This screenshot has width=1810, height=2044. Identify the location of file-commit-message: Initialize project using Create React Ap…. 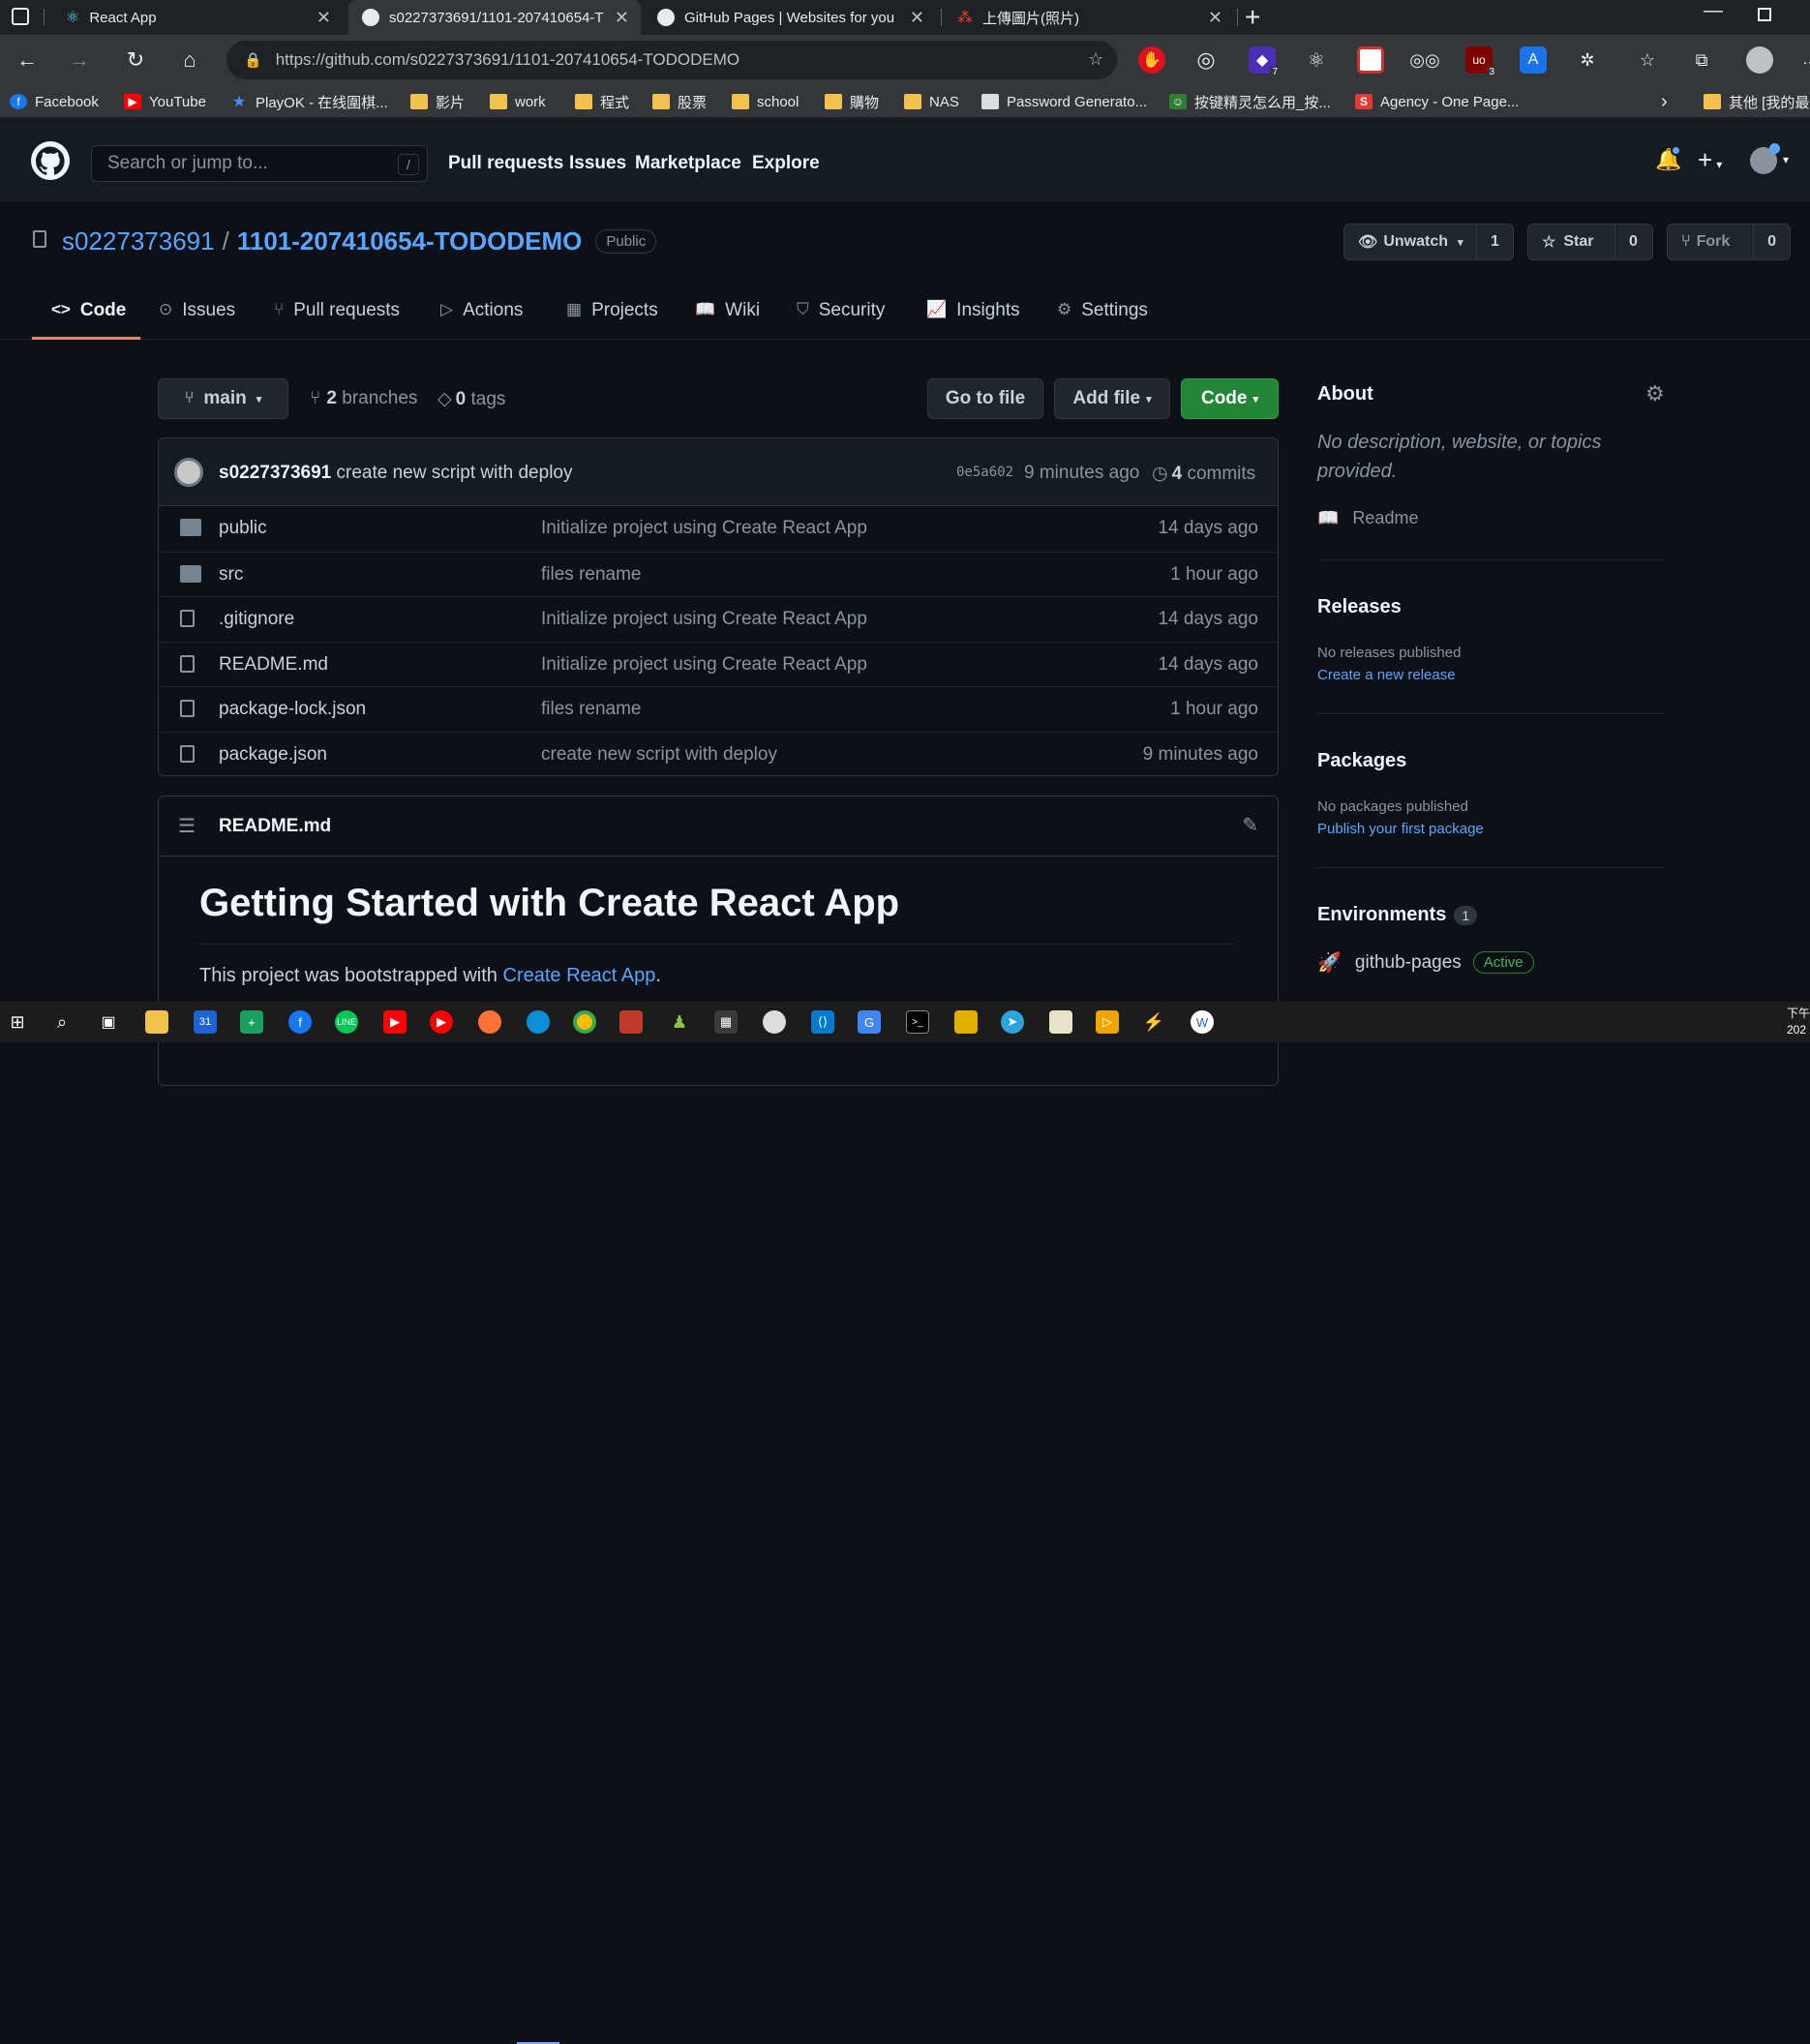
(704, 528).